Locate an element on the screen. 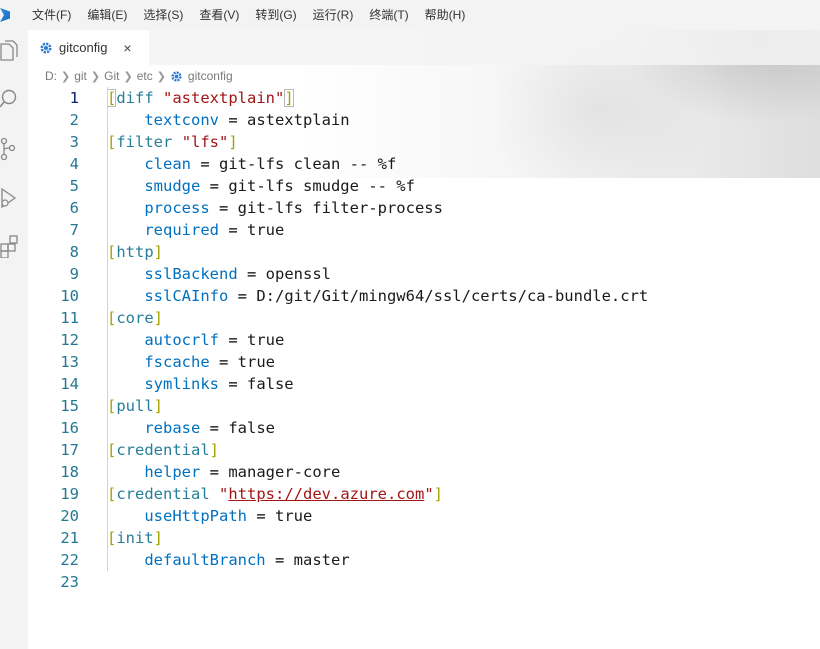  code-line: 23 is located at coordinates (424, 582).